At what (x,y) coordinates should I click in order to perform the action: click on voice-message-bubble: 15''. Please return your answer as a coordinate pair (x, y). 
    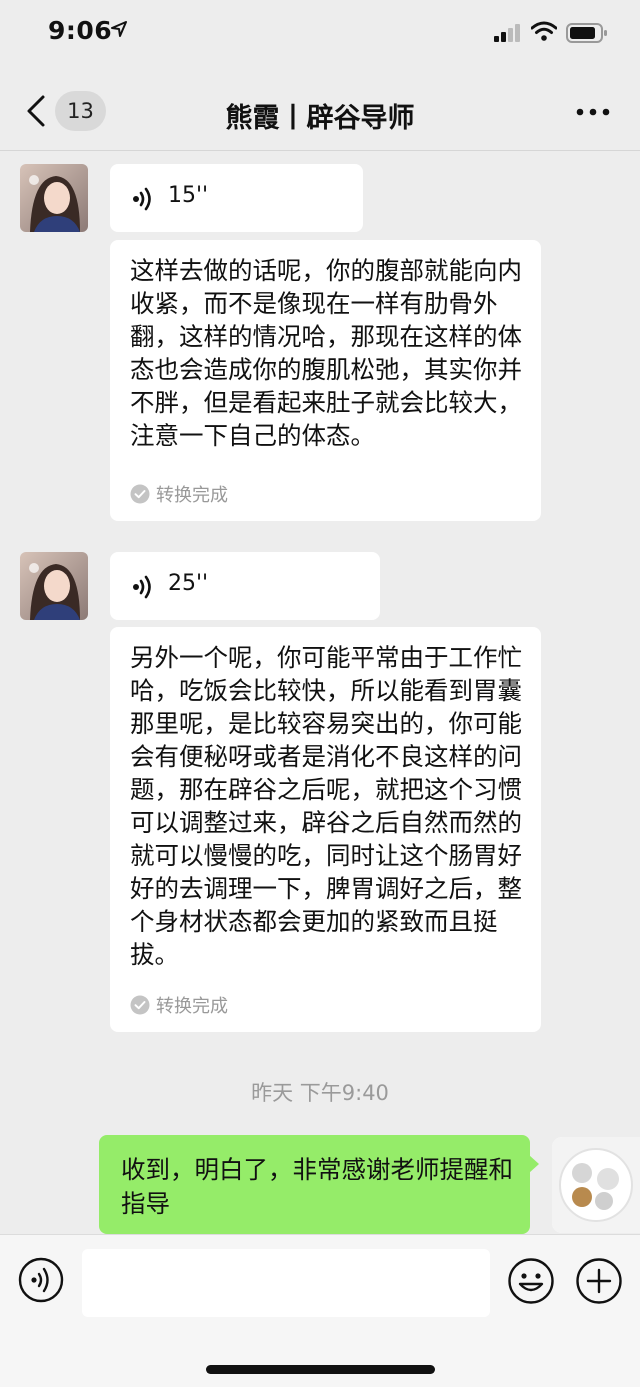
    Looking at the image, I should click on (236, 198).